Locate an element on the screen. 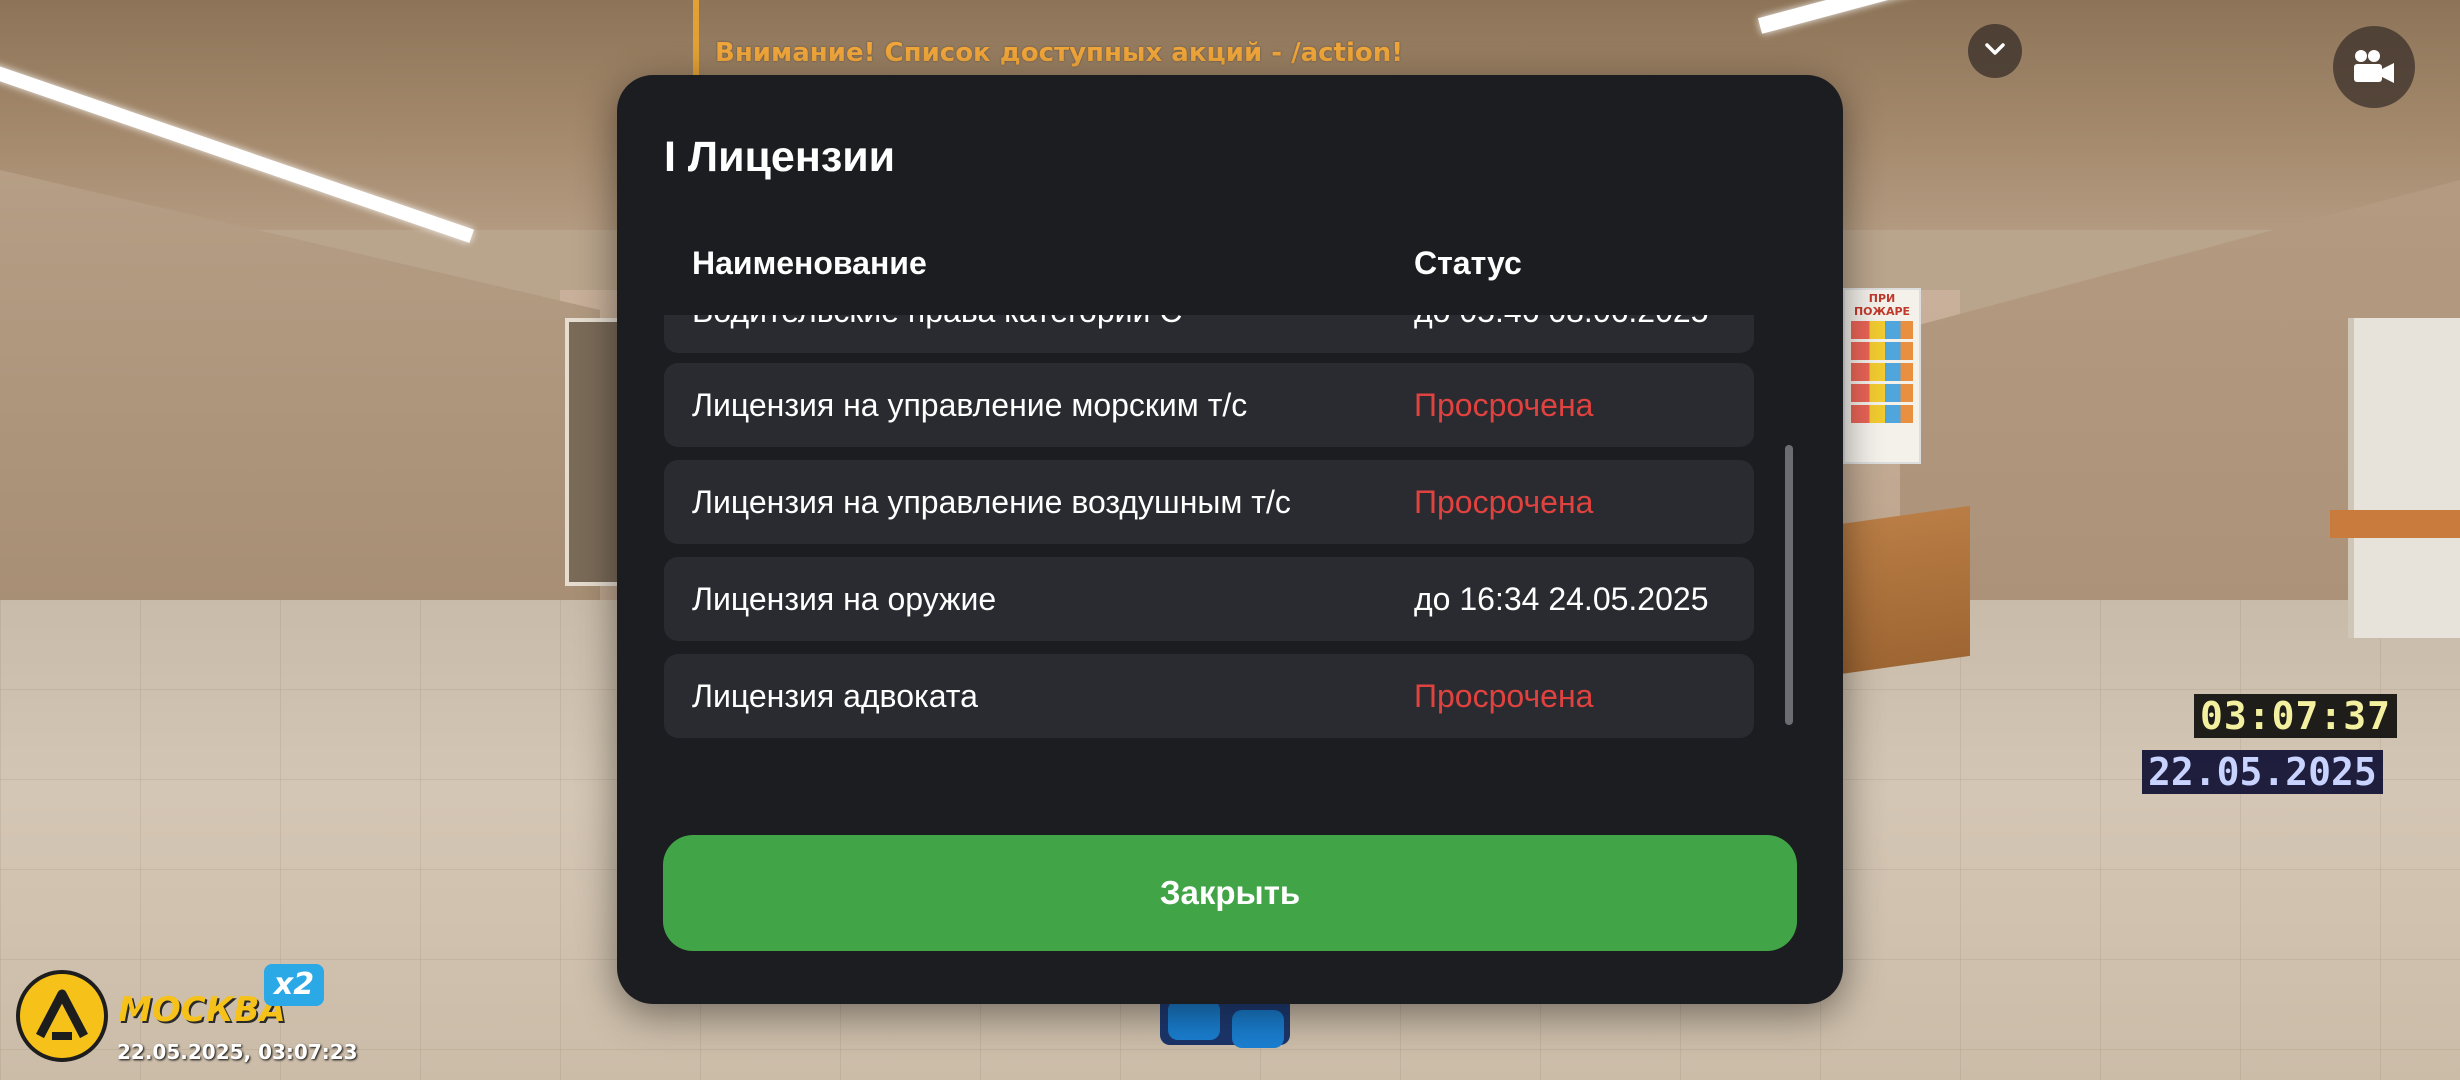 The height and width of the screenshot is (1080, 2460). fire-safety-poster: ПРИ ПОЖАРЕ is located at coordinates (1882, 376).